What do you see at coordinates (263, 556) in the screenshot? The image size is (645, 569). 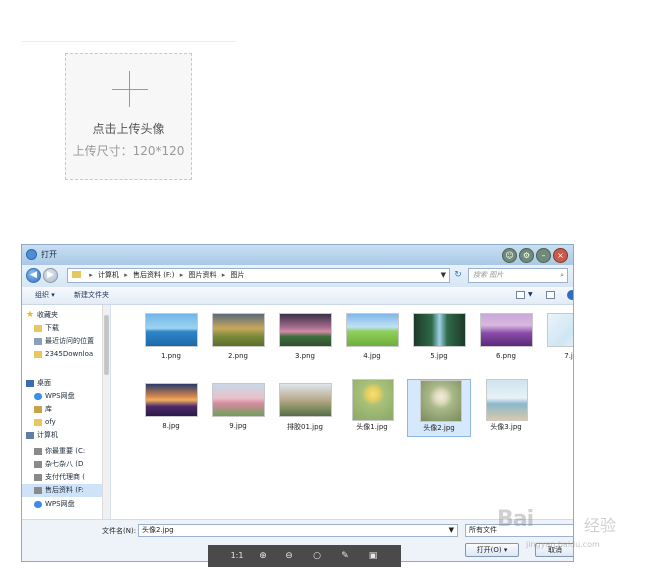 I see `zoom-in-icon: ⊕` at bounding box center [263, 556].